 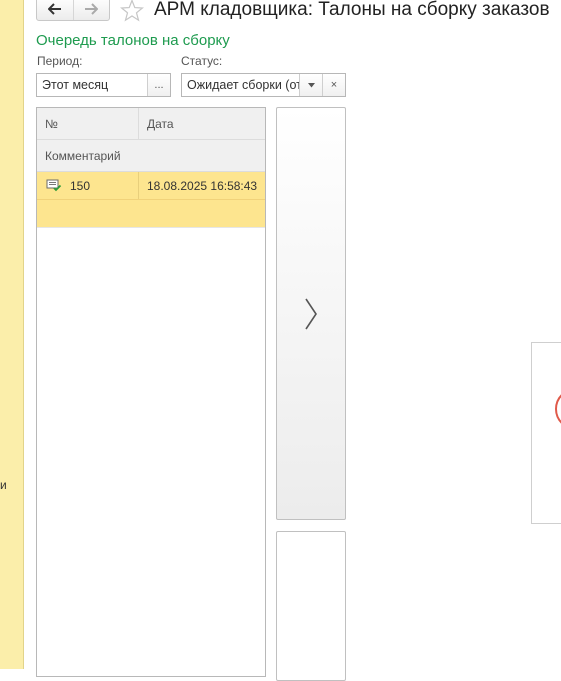 I want to click on status-clear-button: ×, so click(x=333, y=85).